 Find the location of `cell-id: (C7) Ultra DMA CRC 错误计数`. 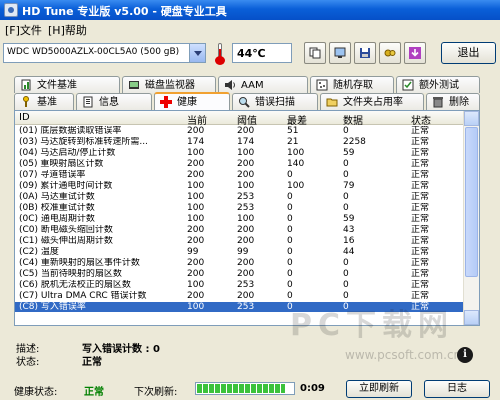

cell-id: (C7) Ultra DMA CRC 错误计数 is located at coordinates (83, 296).